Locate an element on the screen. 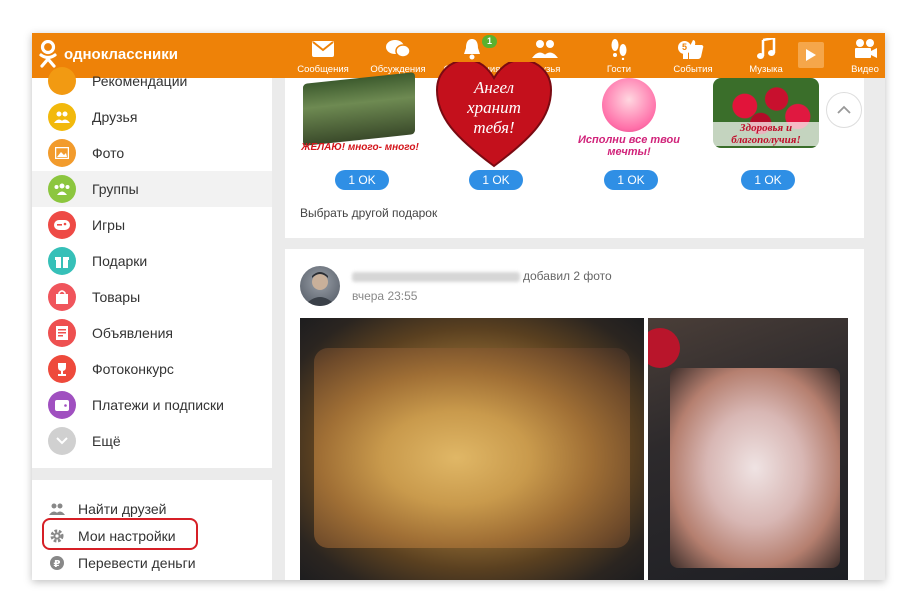 This screenshot has width=917, height=613. events-count-badge: 5 is located at coordinates (684, 47).